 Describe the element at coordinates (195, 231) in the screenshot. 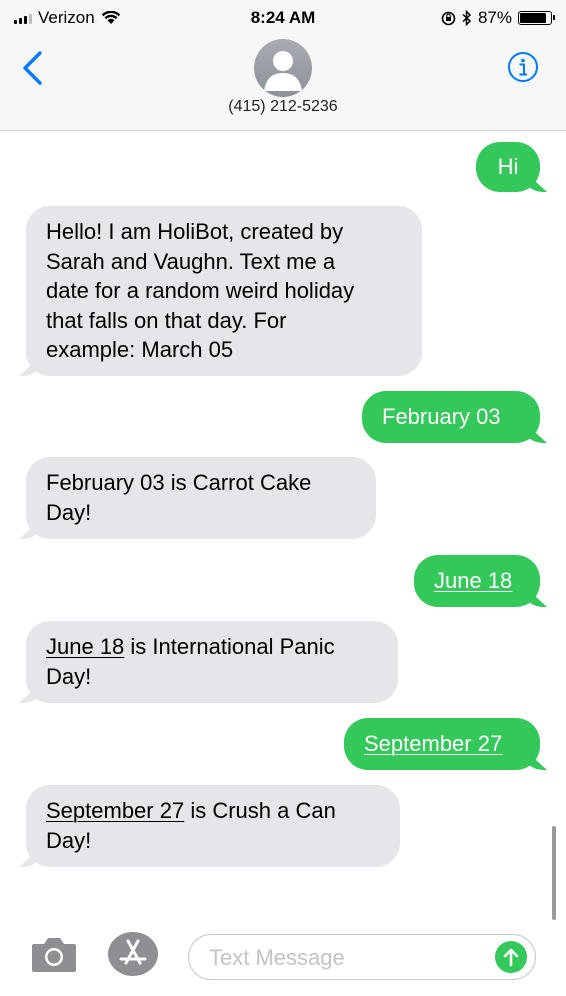

I see `message-line: Hello! I am HoliBot, created by` at that location.